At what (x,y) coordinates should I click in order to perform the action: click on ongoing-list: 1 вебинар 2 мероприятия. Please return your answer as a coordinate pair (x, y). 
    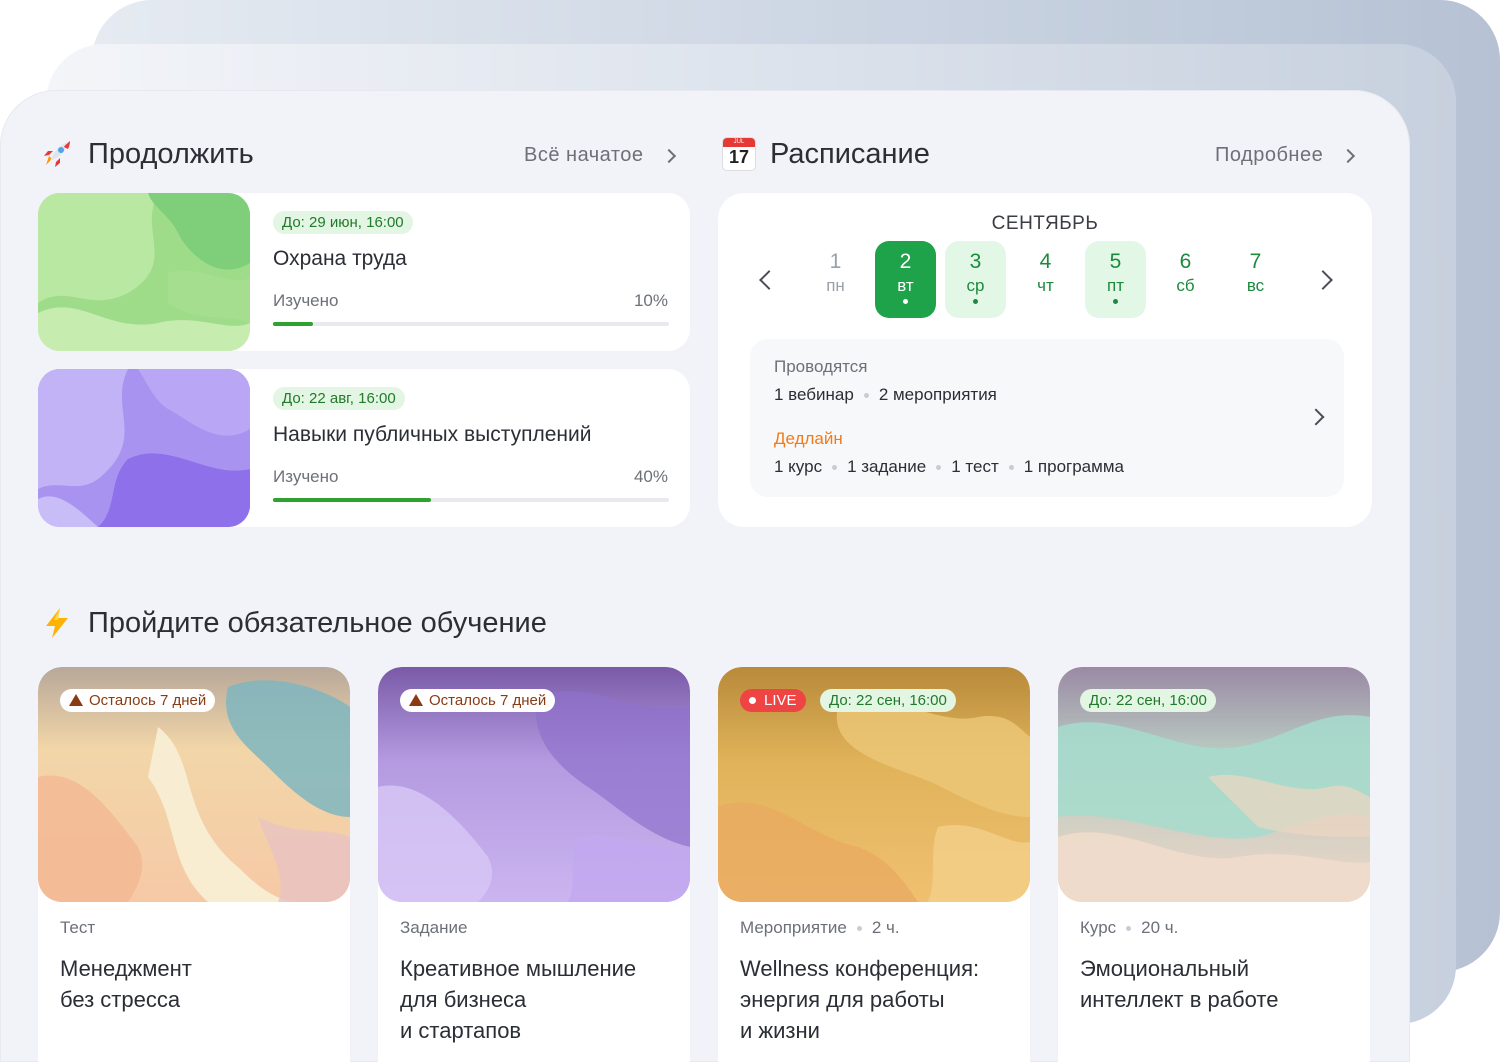
    Looking at the image, I should click on (885, 395).